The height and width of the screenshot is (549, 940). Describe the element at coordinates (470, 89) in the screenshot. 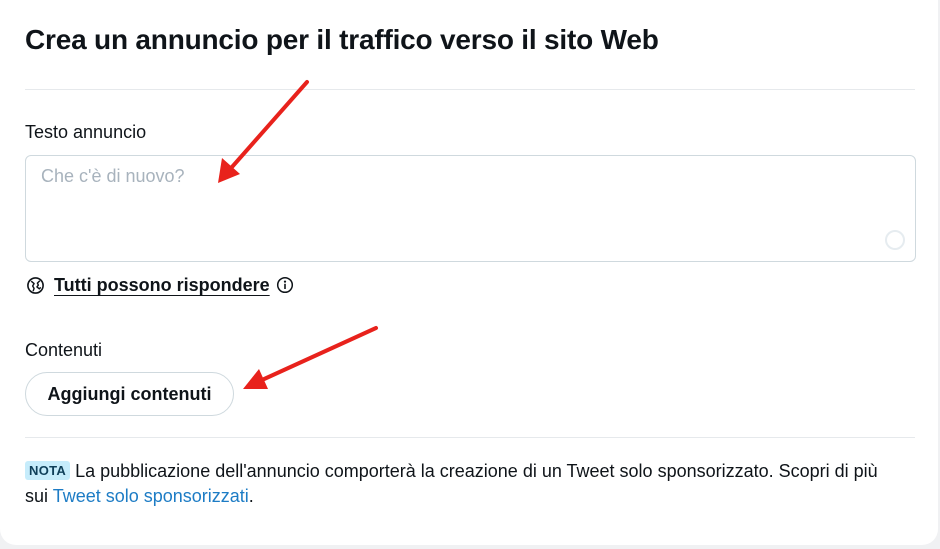

I see `header-divider` at that location.